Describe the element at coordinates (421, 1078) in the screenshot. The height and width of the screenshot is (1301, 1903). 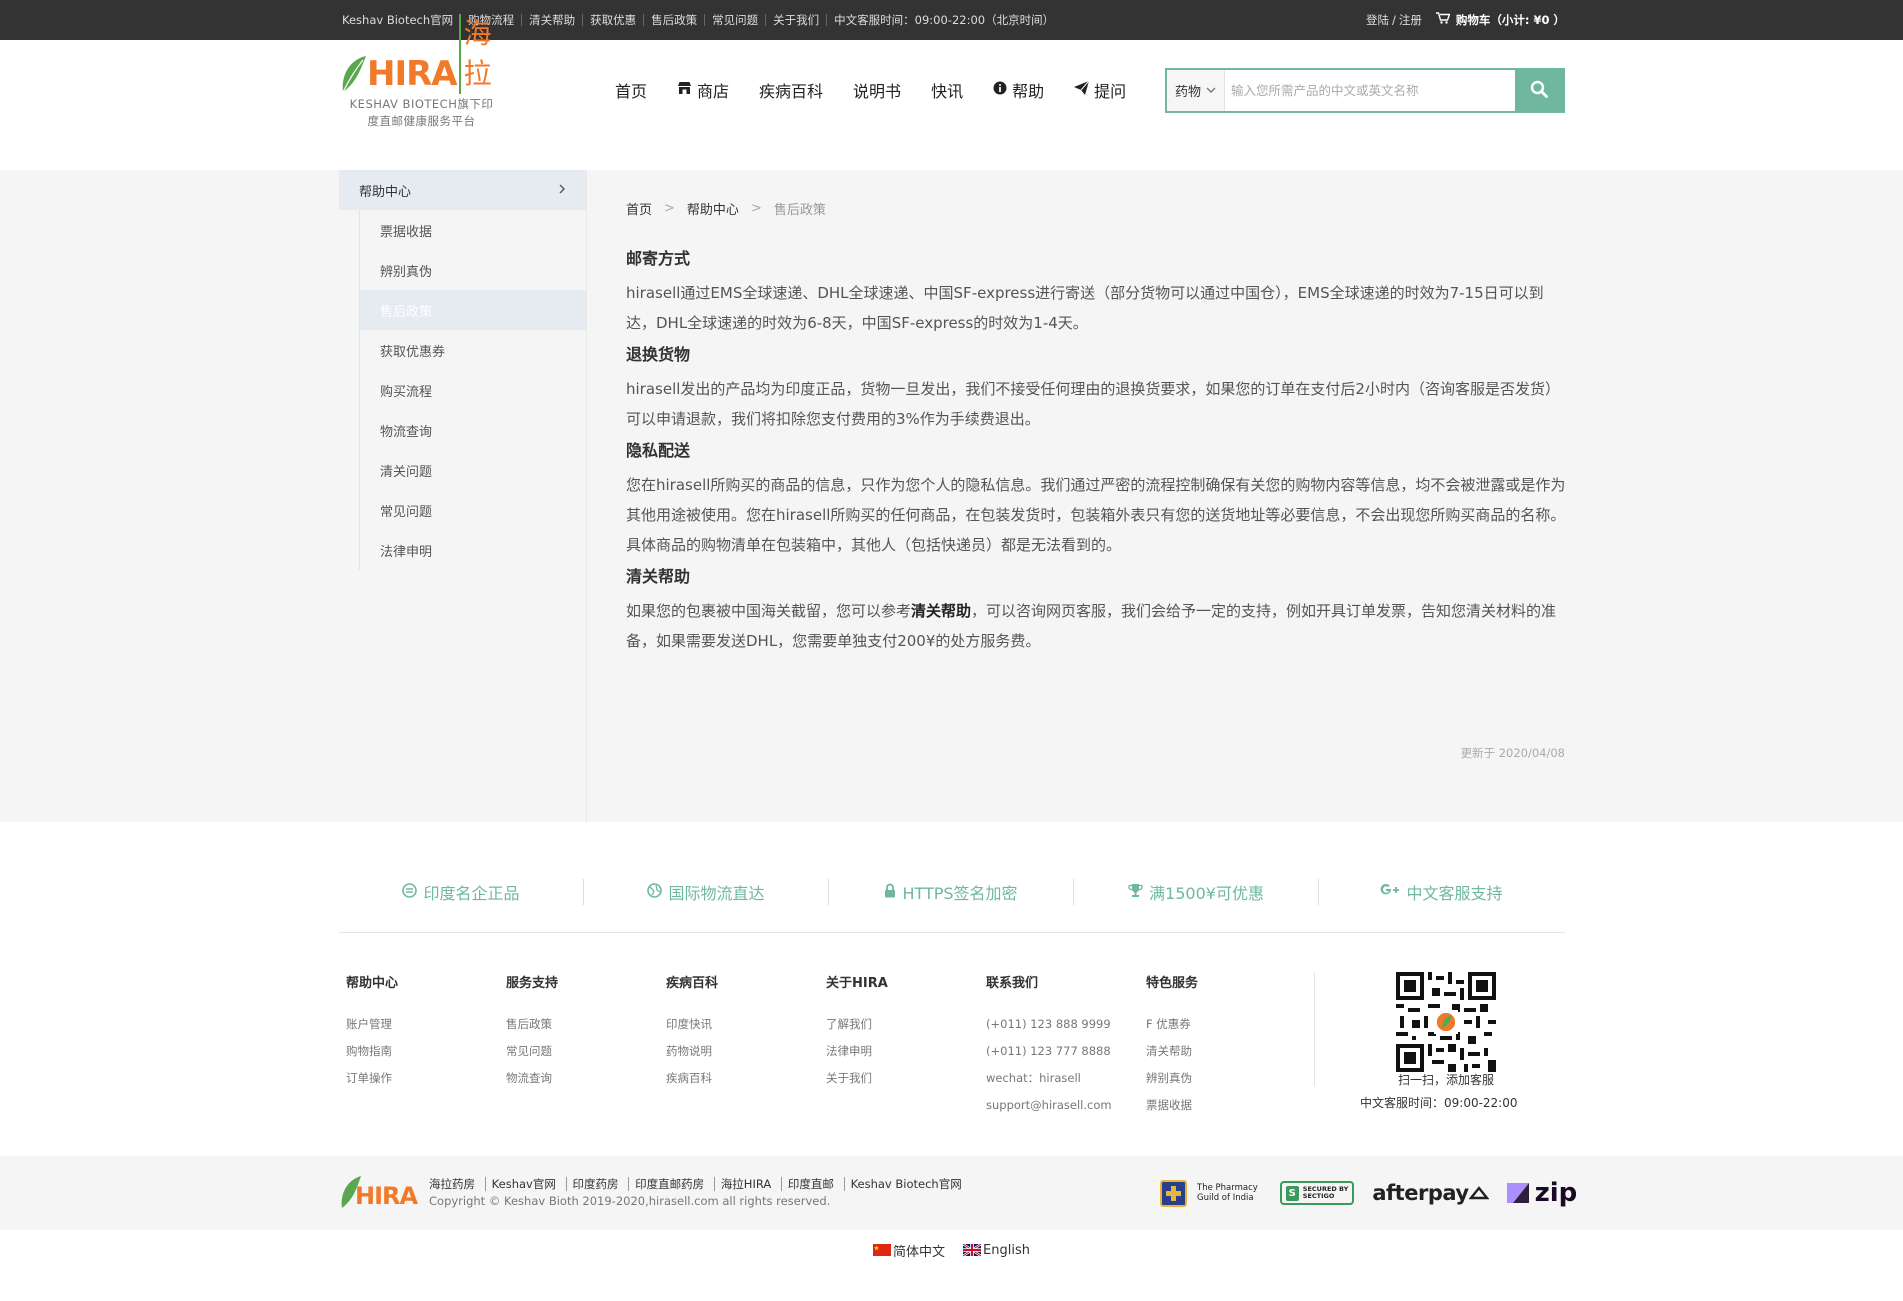
I see `footer-link: 订单操作` at that location.